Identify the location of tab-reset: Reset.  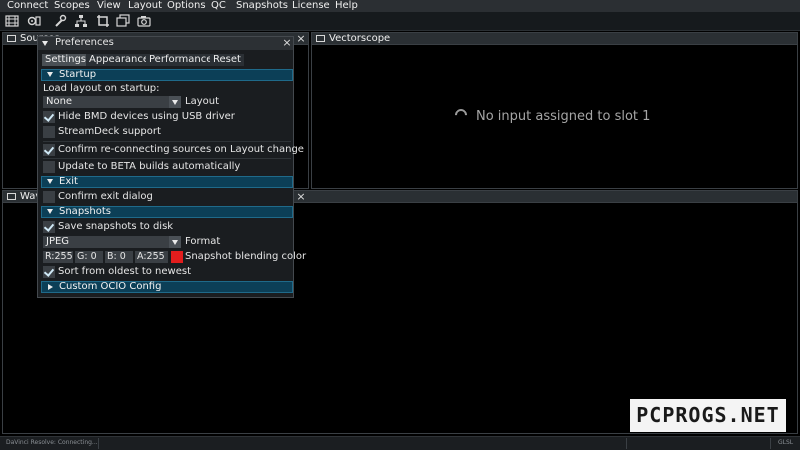
(227, 60).